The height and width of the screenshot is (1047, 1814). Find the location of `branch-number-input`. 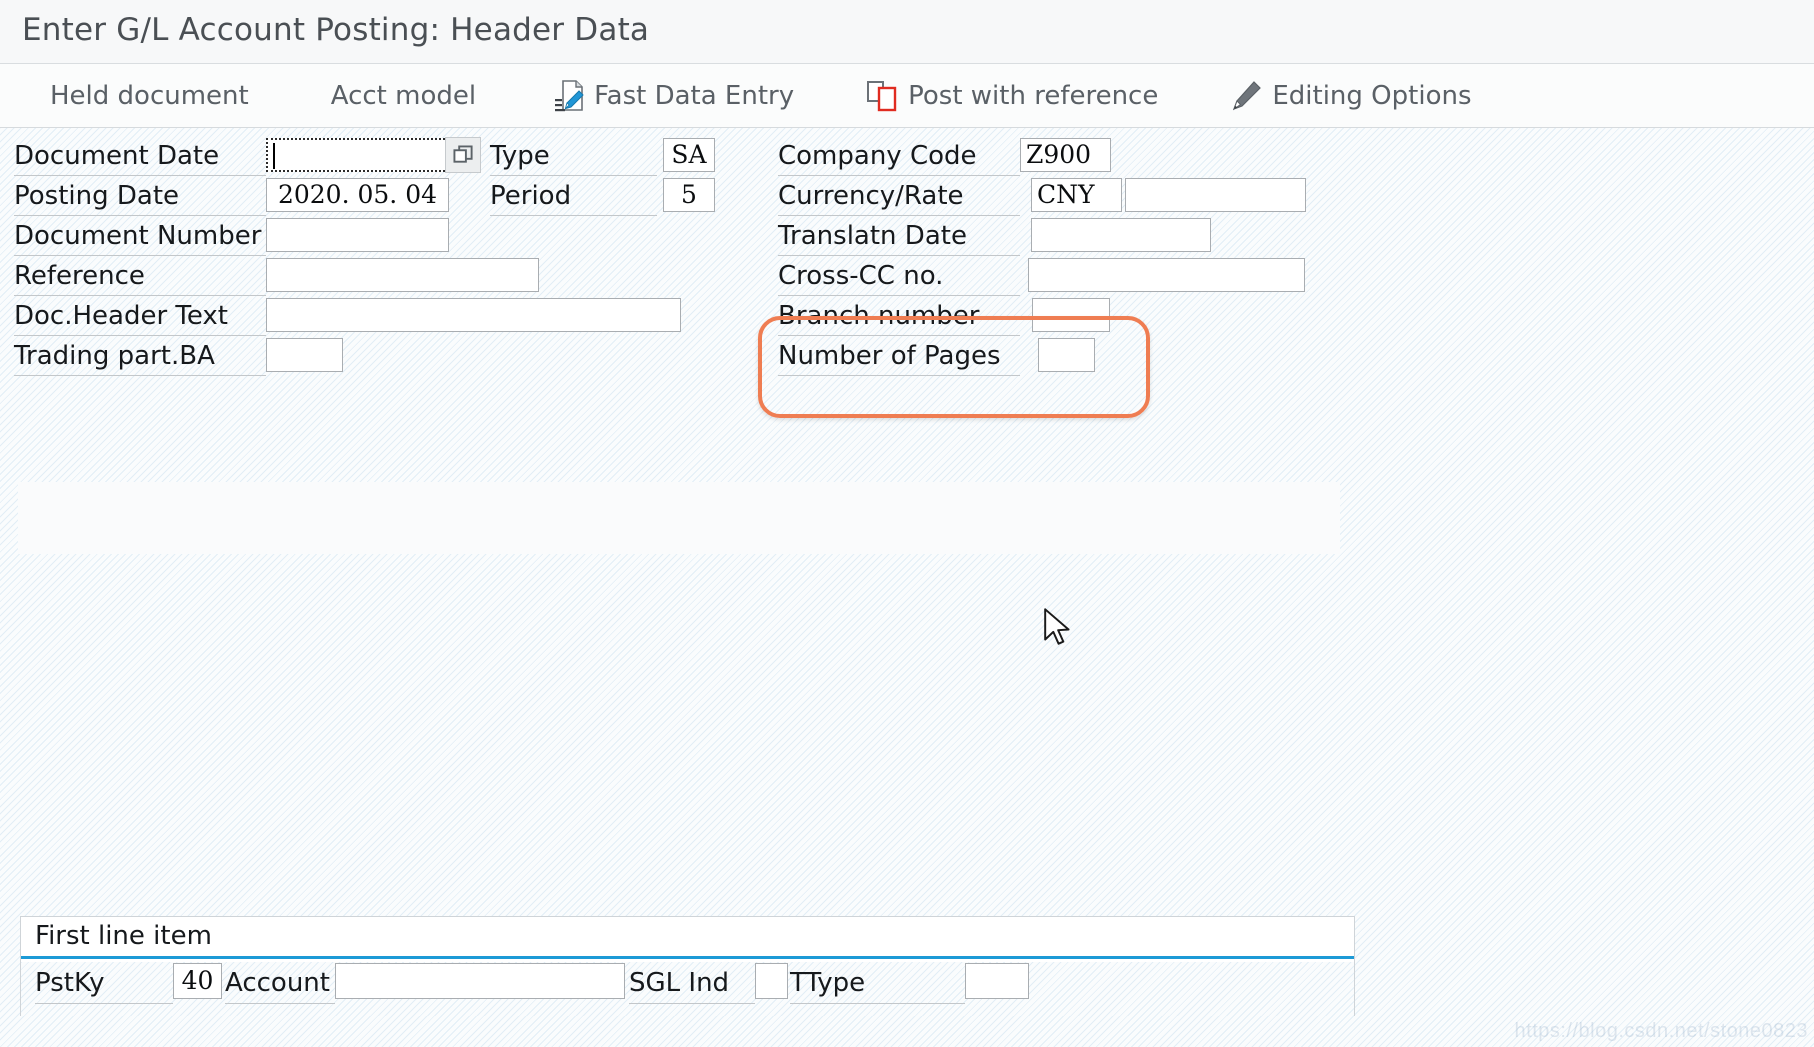

branch-number-input is located at coordinates (1071, 315).